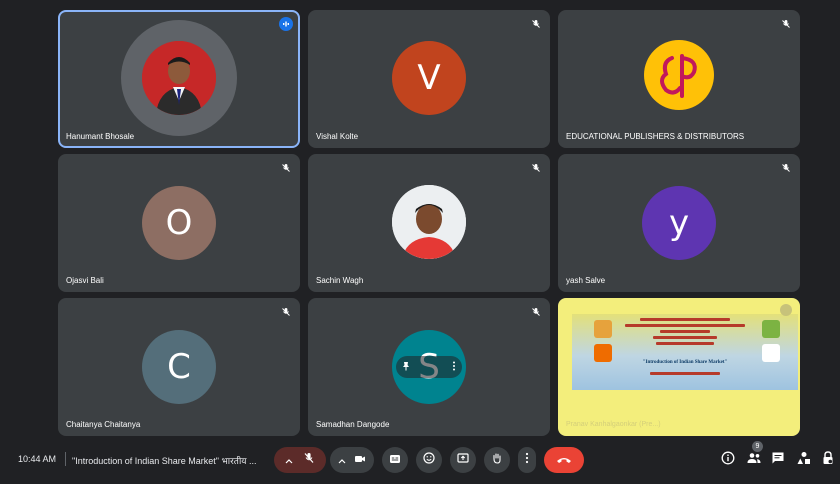 This screenshot has height=484, width=840. What do you see at coordinates (340, 280) in the screenshot?
I see `participant-name: Sachin Wagh` at bounding box center [340, 280].